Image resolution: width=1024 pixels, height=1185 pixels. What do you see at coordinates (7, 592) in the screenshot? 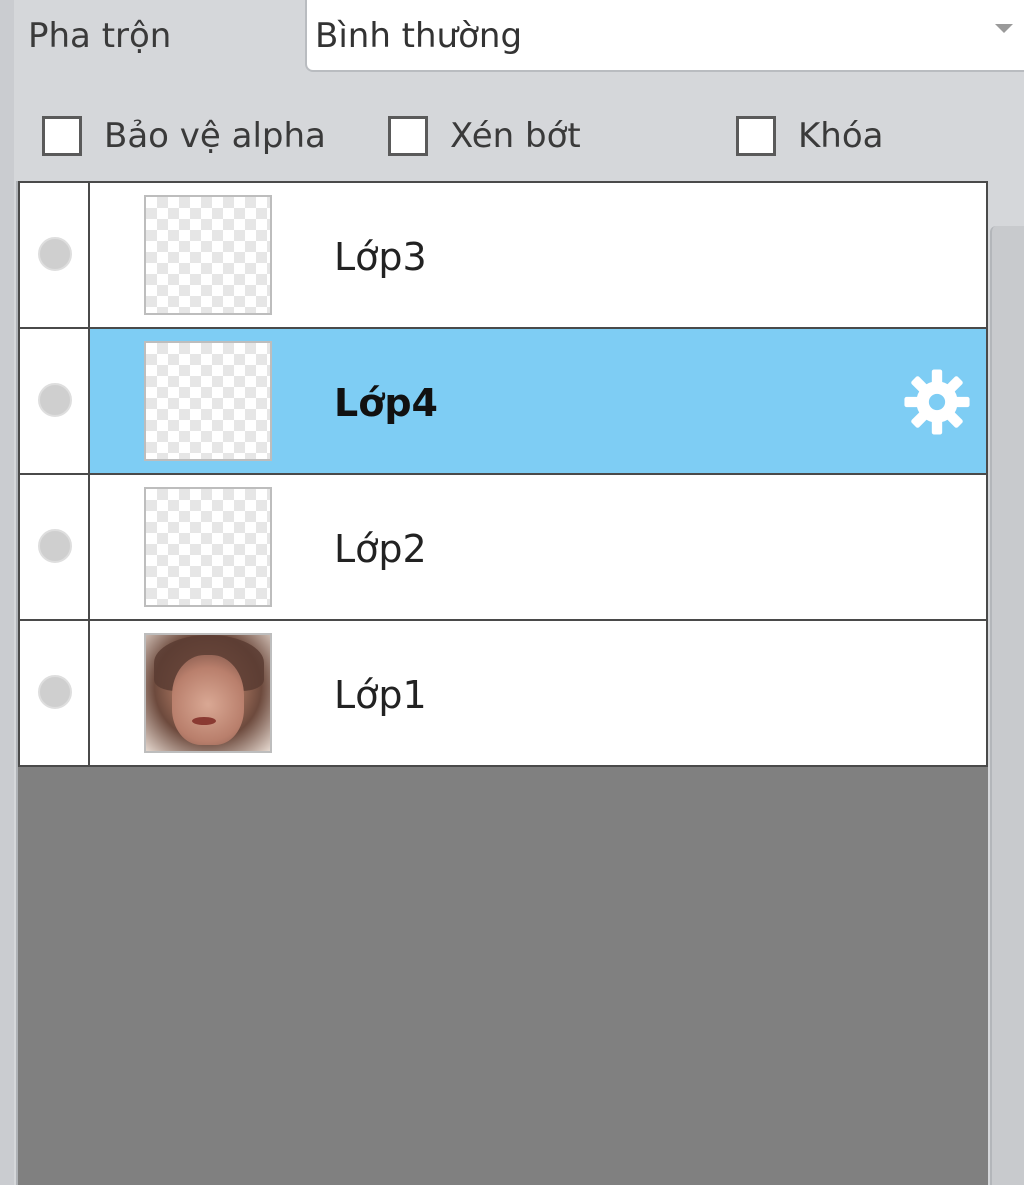
I see `panel-edge` at bounding box center [7, 592].